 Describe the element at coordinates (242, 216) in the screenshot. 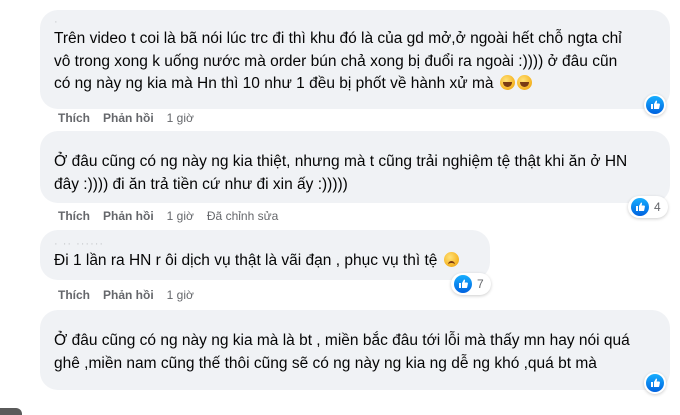

I see `edited-label: Đã chỉnh sửa` at that location.